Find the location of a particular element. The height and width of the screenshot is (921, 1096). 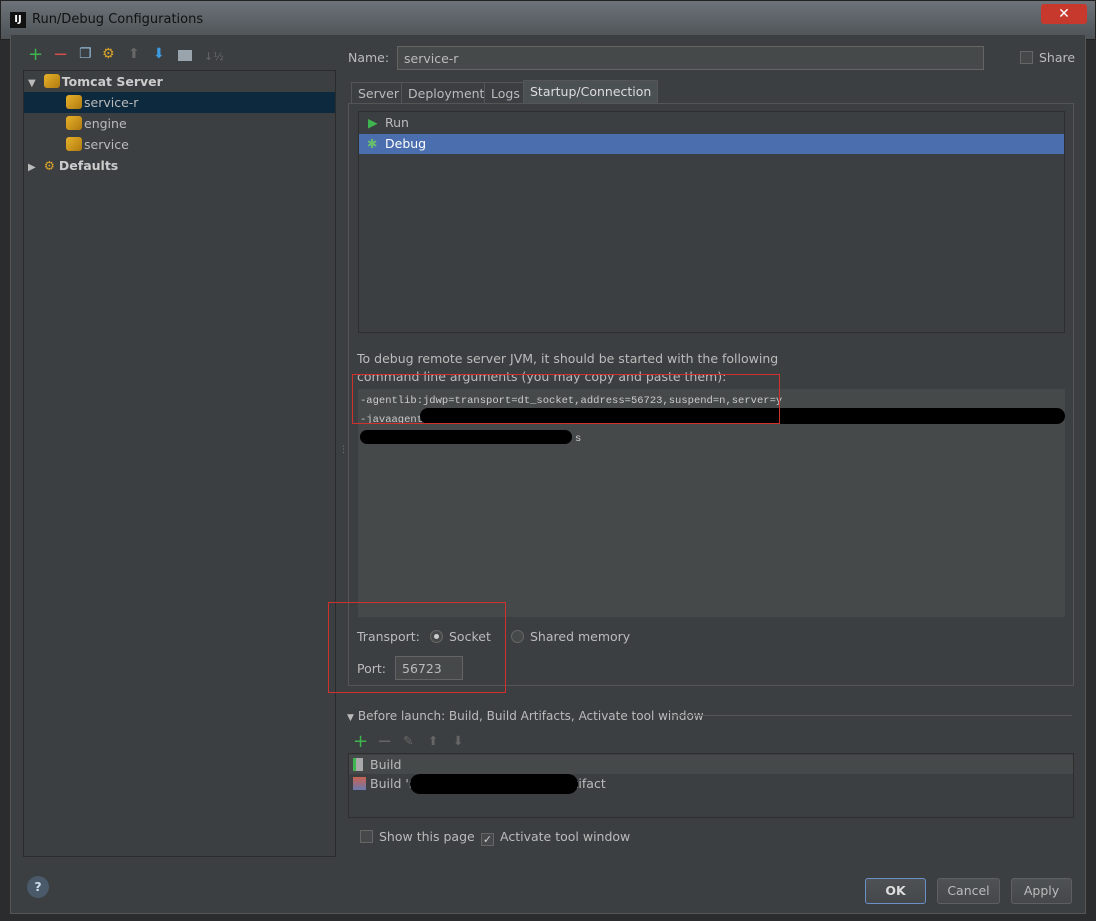

radio-shared-memory: Shared memory is located at coordinates (570, 636).